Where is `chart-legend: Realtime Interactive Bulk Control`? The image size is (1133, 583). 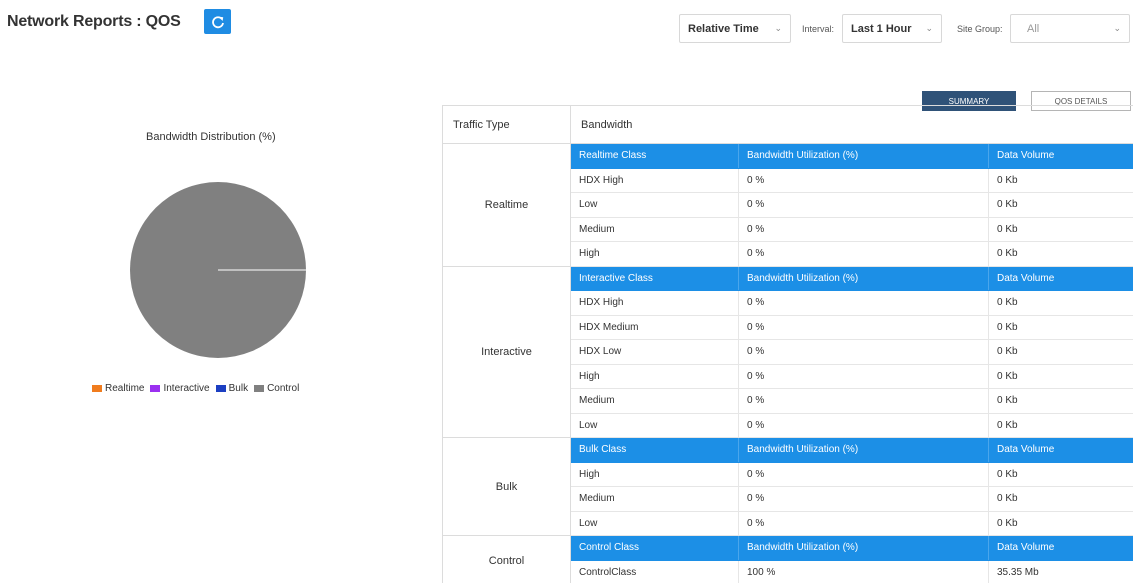
chart-legend: Realtime Interactive Bulk Control is located at coordinates (198, 388).